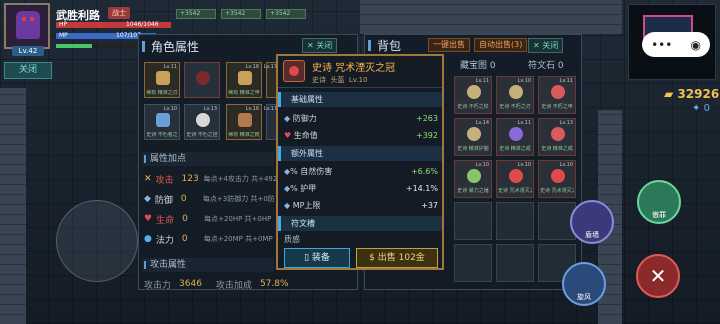 The width and height of the screenshot is (720, 324). What do you see at coordinates (478, 64) in the screenshot?
I see `tab-treasure-map: 藏宝图 0` at bounding box center [478, 64].